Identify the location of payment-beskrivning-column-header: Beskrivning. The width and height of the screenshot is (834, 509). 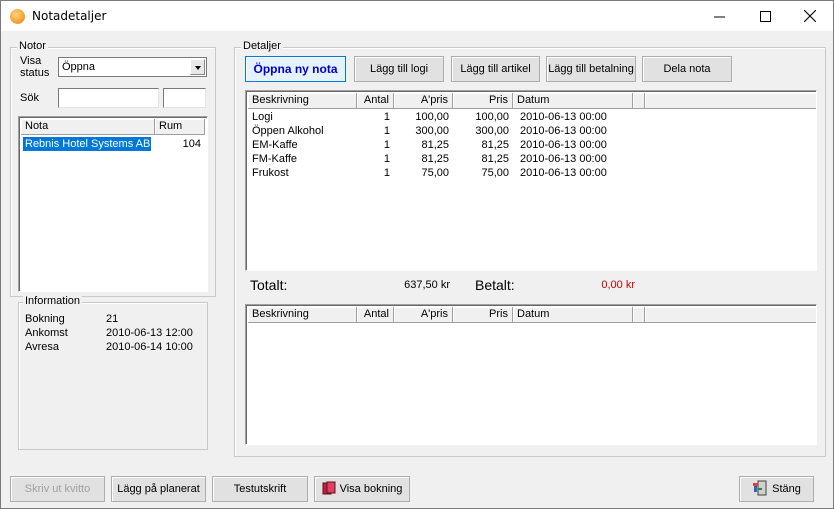
(302, 315).